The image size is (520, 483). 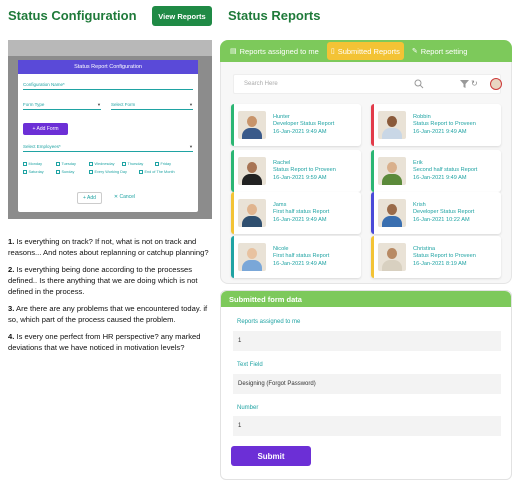 I want to click on search-icon, so click(x=419, y=84).